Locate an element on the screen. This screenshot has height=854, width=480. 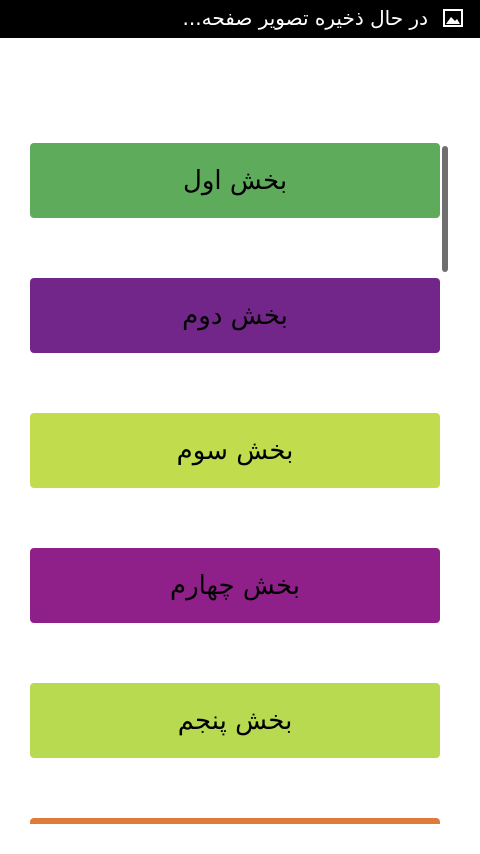
section-label-2: بخش دوم is located at coordinates (235, 315).